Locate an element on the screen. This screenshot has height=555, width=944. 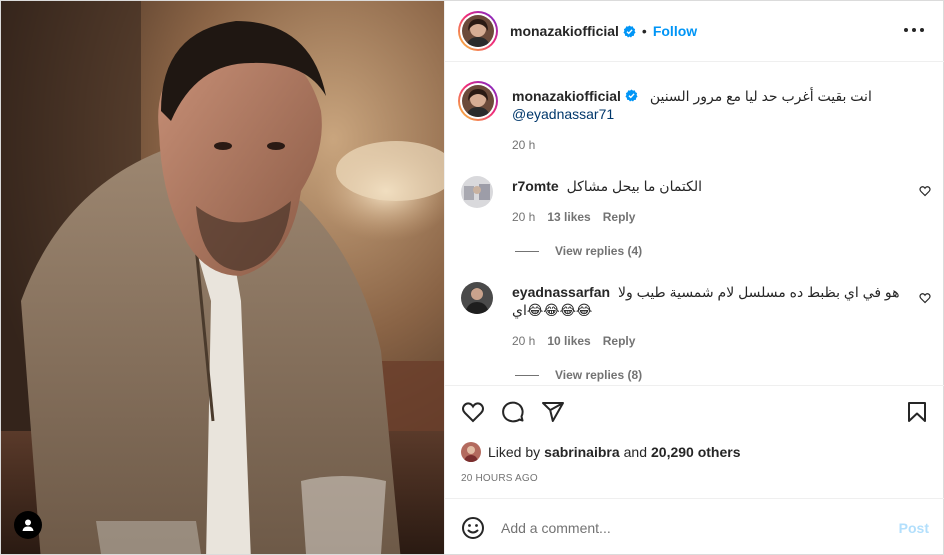
liker-username: sabrinaibra is located at coordinates (581, 452).